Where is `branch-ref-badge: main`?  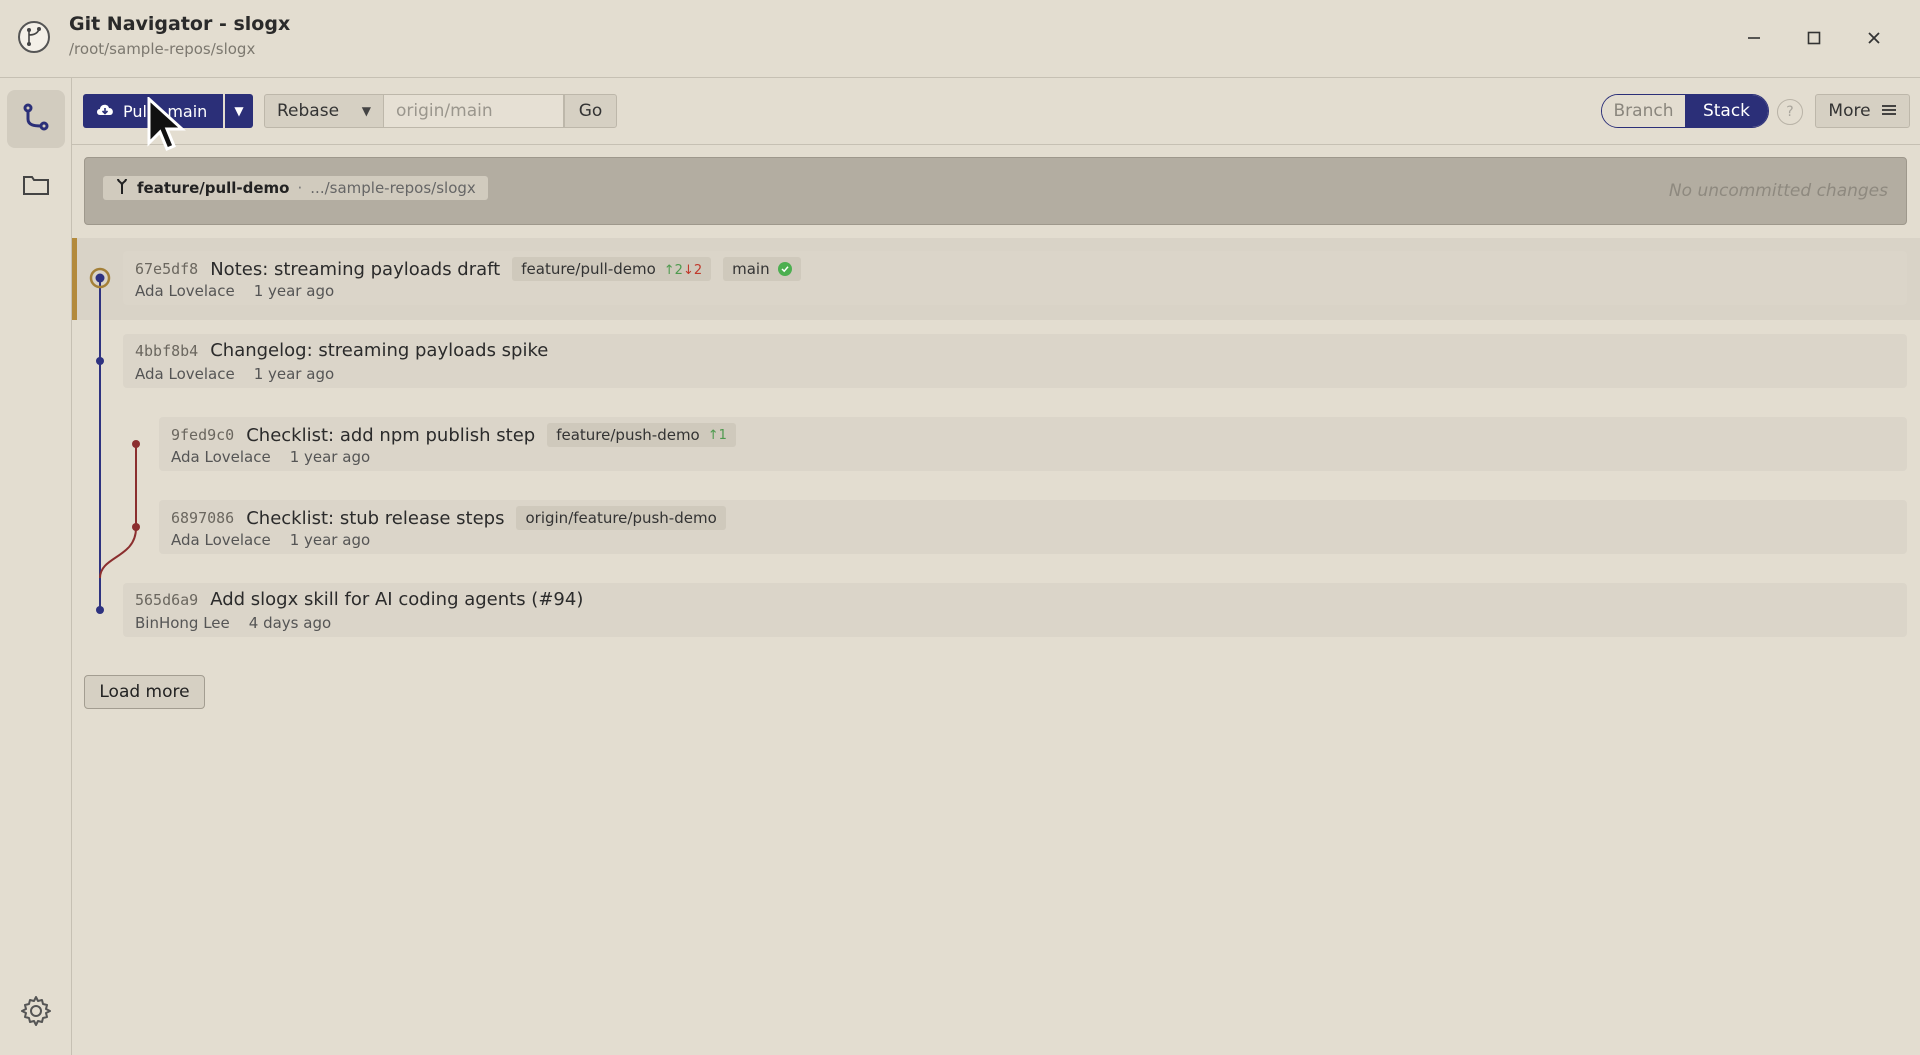
branch-ref-badge: main is located at coordinates (762, 269).